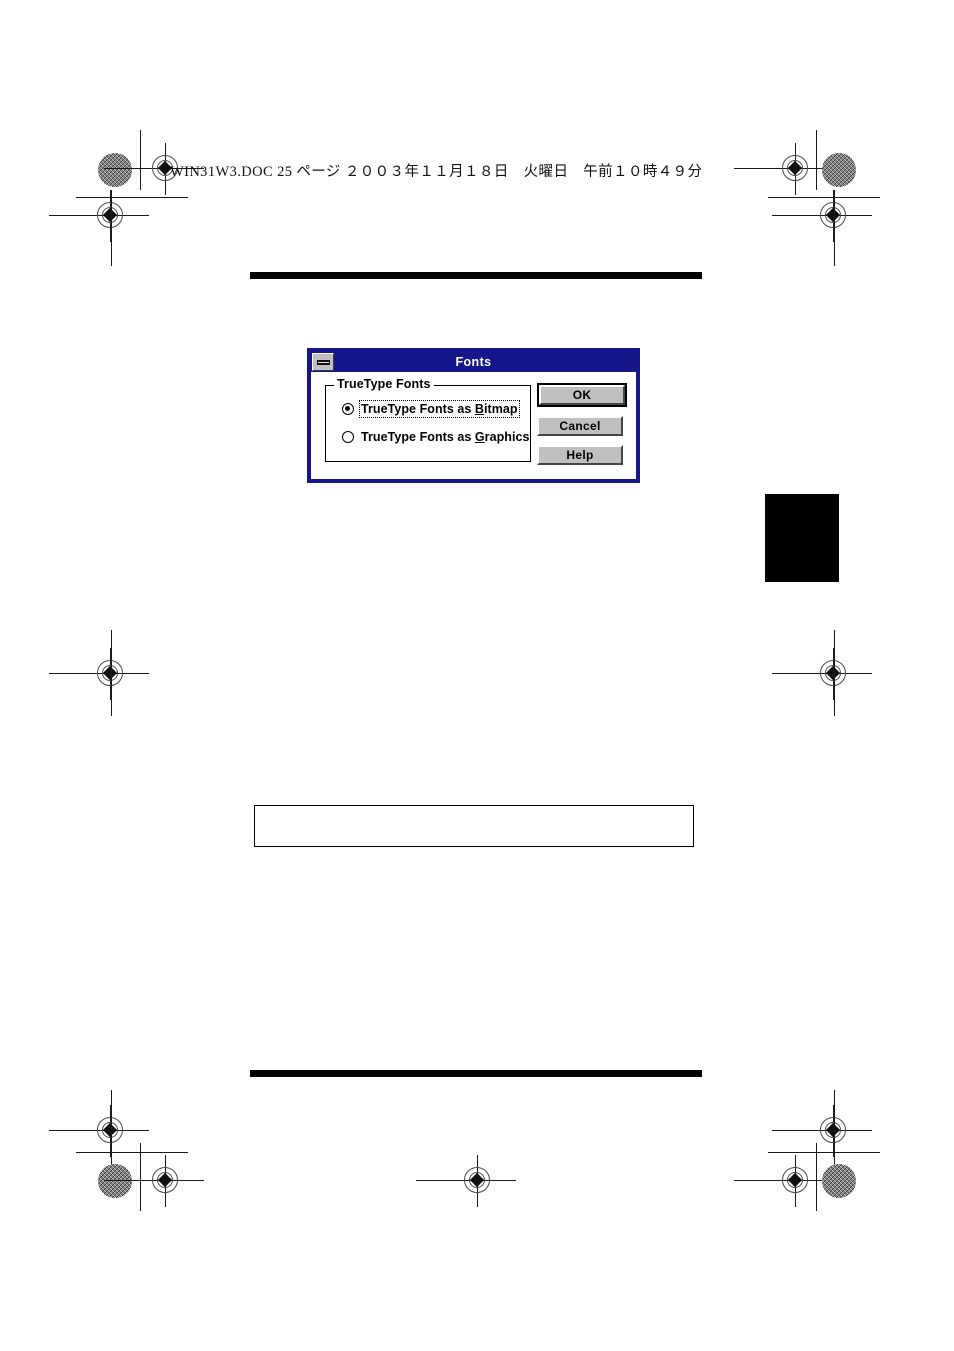  Describe the element at coordinates (140, 1177) in the screenshot. I see `trim-line-bottom-left-v` at that location.